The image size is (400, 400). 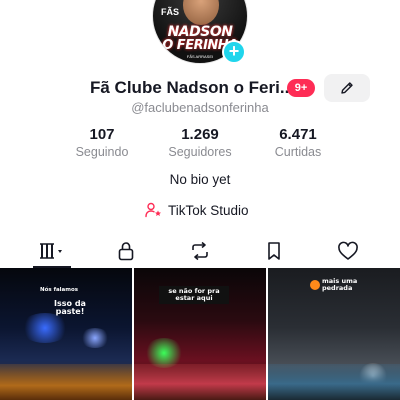 What do you see at coordinates (59, 290) in the screenshot?
I see `video-overlay-small: Nós falamos` at bounding box center [59, 290].